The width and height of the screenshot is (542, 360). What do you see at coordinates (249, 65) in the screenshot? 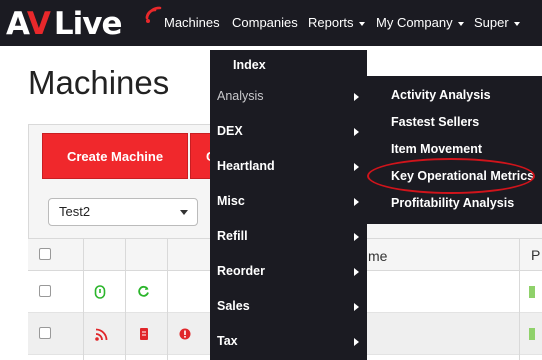
I see `menu-item-index: Index` at bounding box center [249, 65].